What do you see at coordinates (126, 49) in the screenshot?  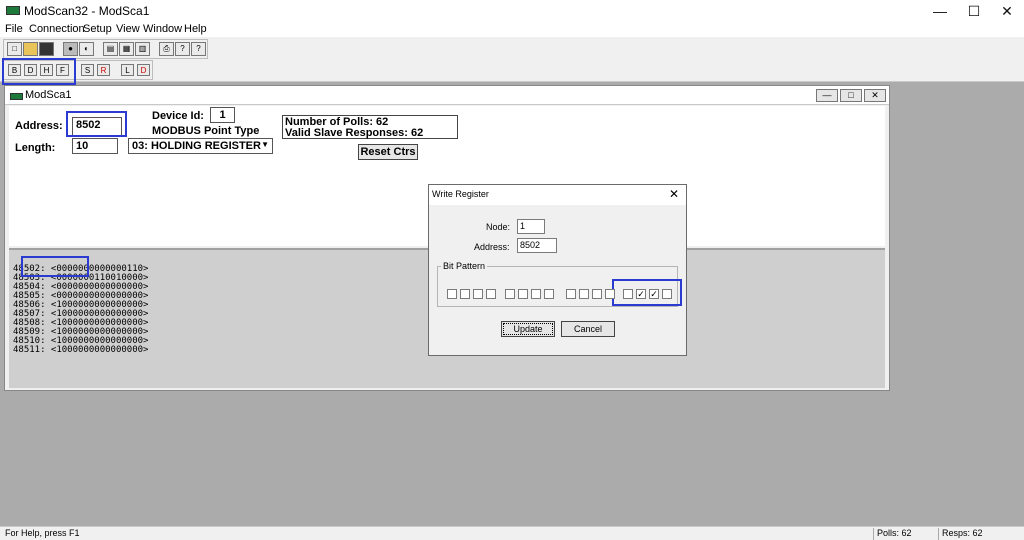 I see `cascade-icon: ▦` at bounding box center [126, 49].